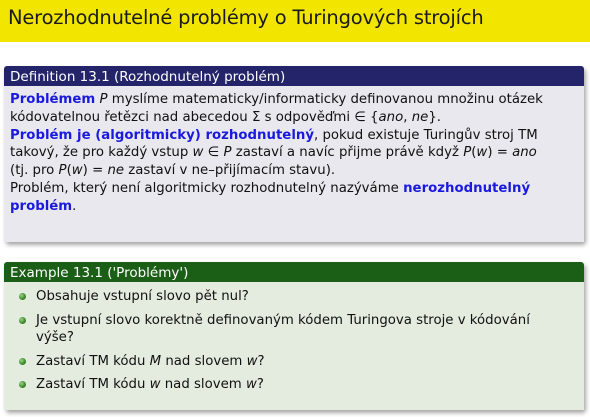 The height and width of the screenshot is (417, 590). What do you see at coordinates (230, 171) in the screenshot?
I see `text-span: zastaví v ne–přijímacím stavu).` at bounding box center [230, 171].